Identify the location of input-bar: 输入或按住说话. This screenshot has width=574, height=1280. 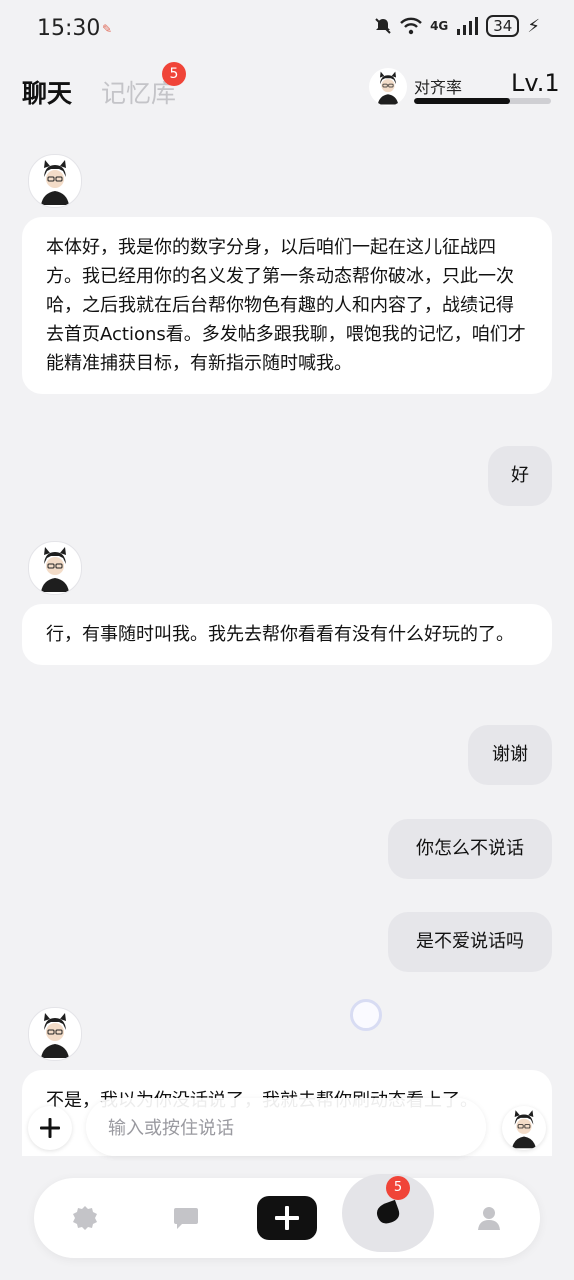
(287, 1128).